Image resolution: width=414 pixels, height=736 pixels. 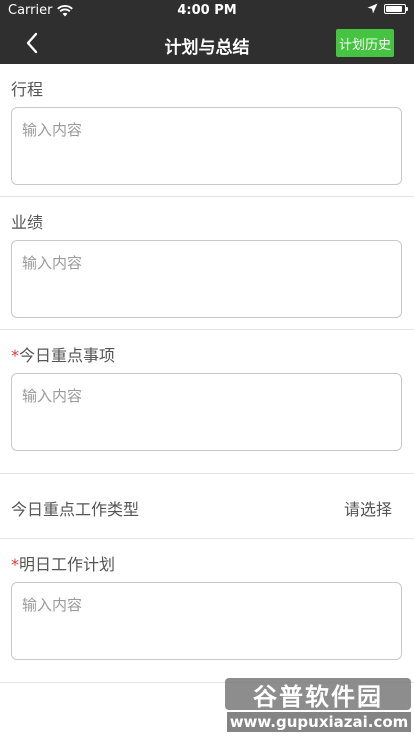 What do you see at coordinates (318, 694) in the screenshot?
I see `watermark-title: 谷普软件园` at bounding box center [318, 694].